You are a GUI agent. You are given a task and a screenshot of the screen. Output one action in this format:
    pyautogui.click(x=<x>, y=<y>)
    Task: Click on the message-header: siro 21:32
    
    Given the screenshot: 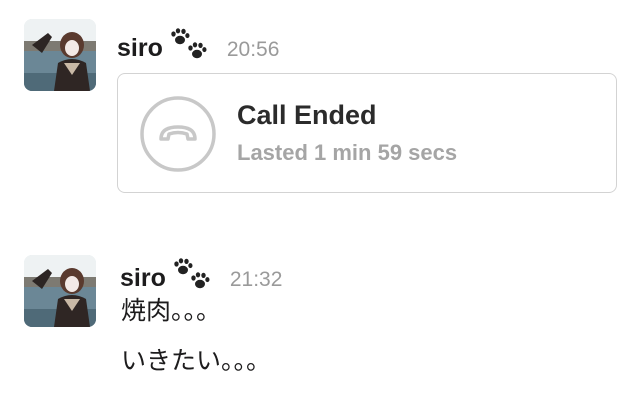 What is the action you would take?
    pyautogui.click(x=201, y=272)
    